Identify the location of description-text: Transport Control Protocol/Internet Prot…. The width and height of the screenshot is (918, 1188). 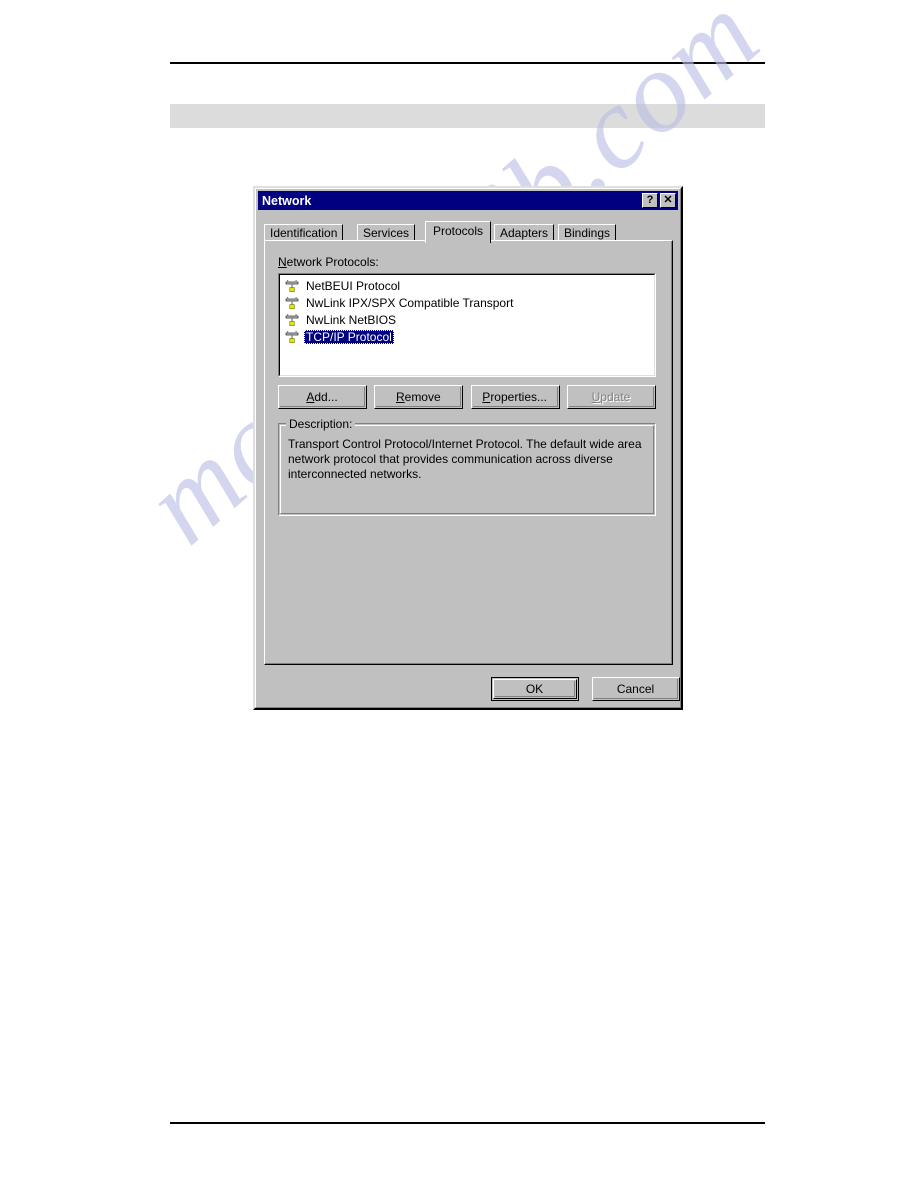
(465, 459).